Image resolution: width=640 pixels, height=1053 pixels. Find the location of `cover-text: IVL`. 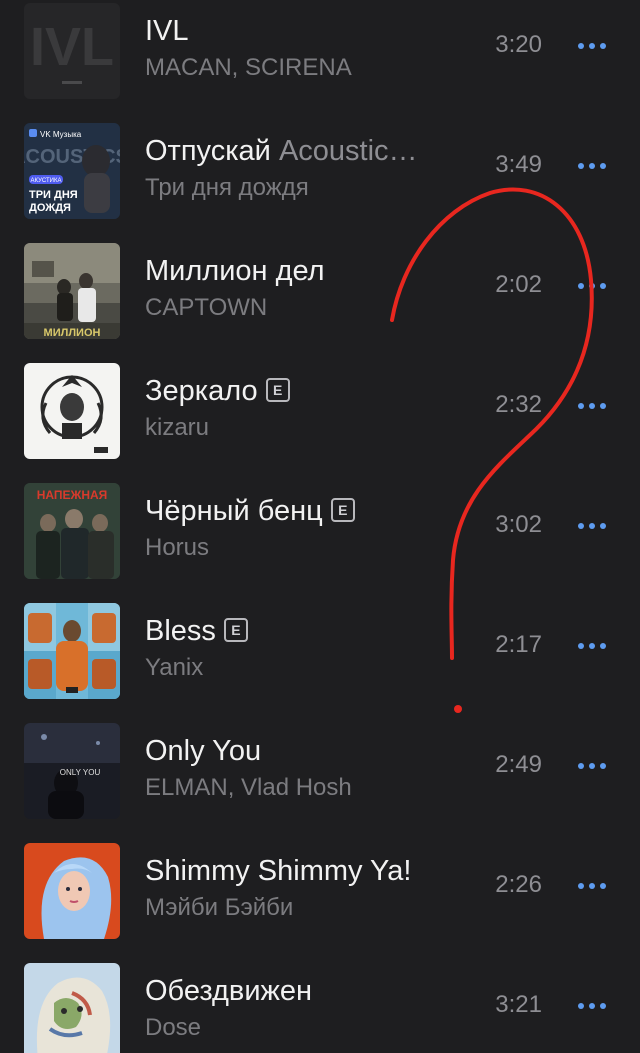

cover-text: IVL is located at coordinates (72, 47).